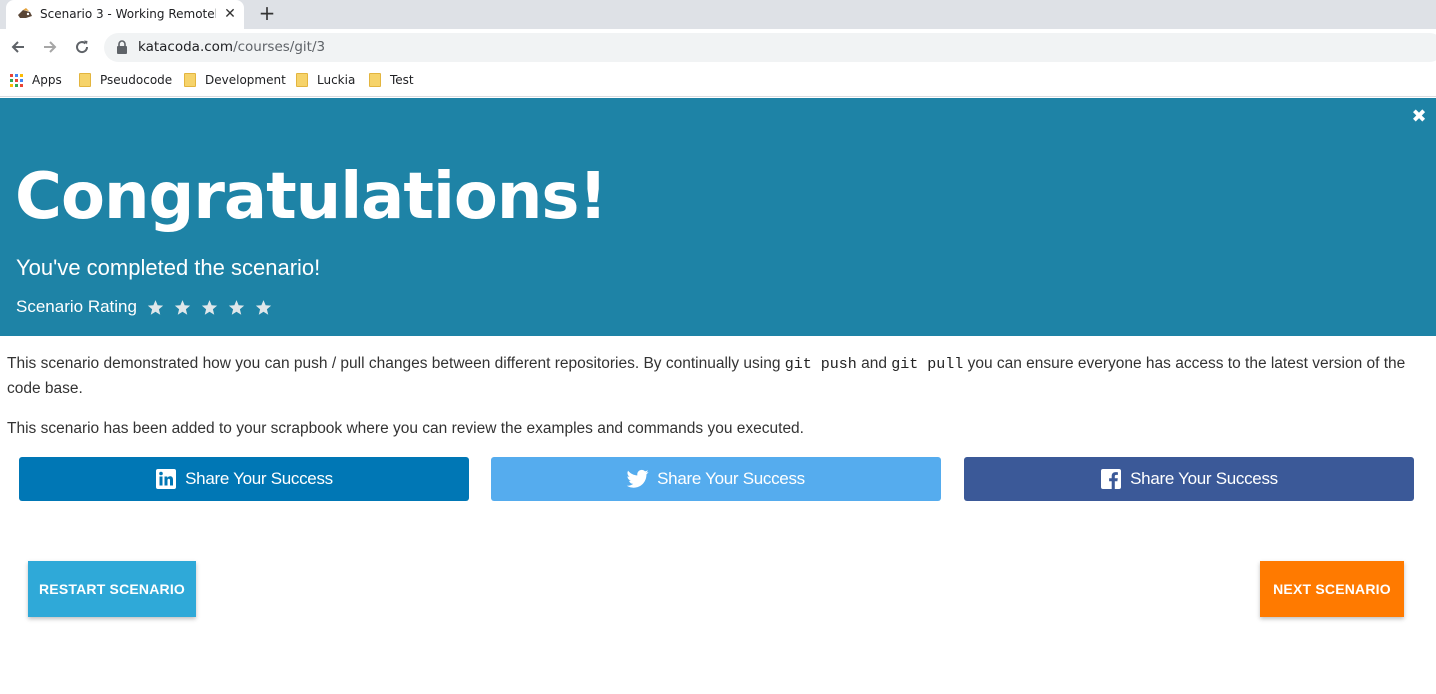 This screenshot has height=694, width=1436. Describe the element at coordinates (168, 267) in the screenshot. I see `completion-subtitle: You've completed the scenario!` at that location.